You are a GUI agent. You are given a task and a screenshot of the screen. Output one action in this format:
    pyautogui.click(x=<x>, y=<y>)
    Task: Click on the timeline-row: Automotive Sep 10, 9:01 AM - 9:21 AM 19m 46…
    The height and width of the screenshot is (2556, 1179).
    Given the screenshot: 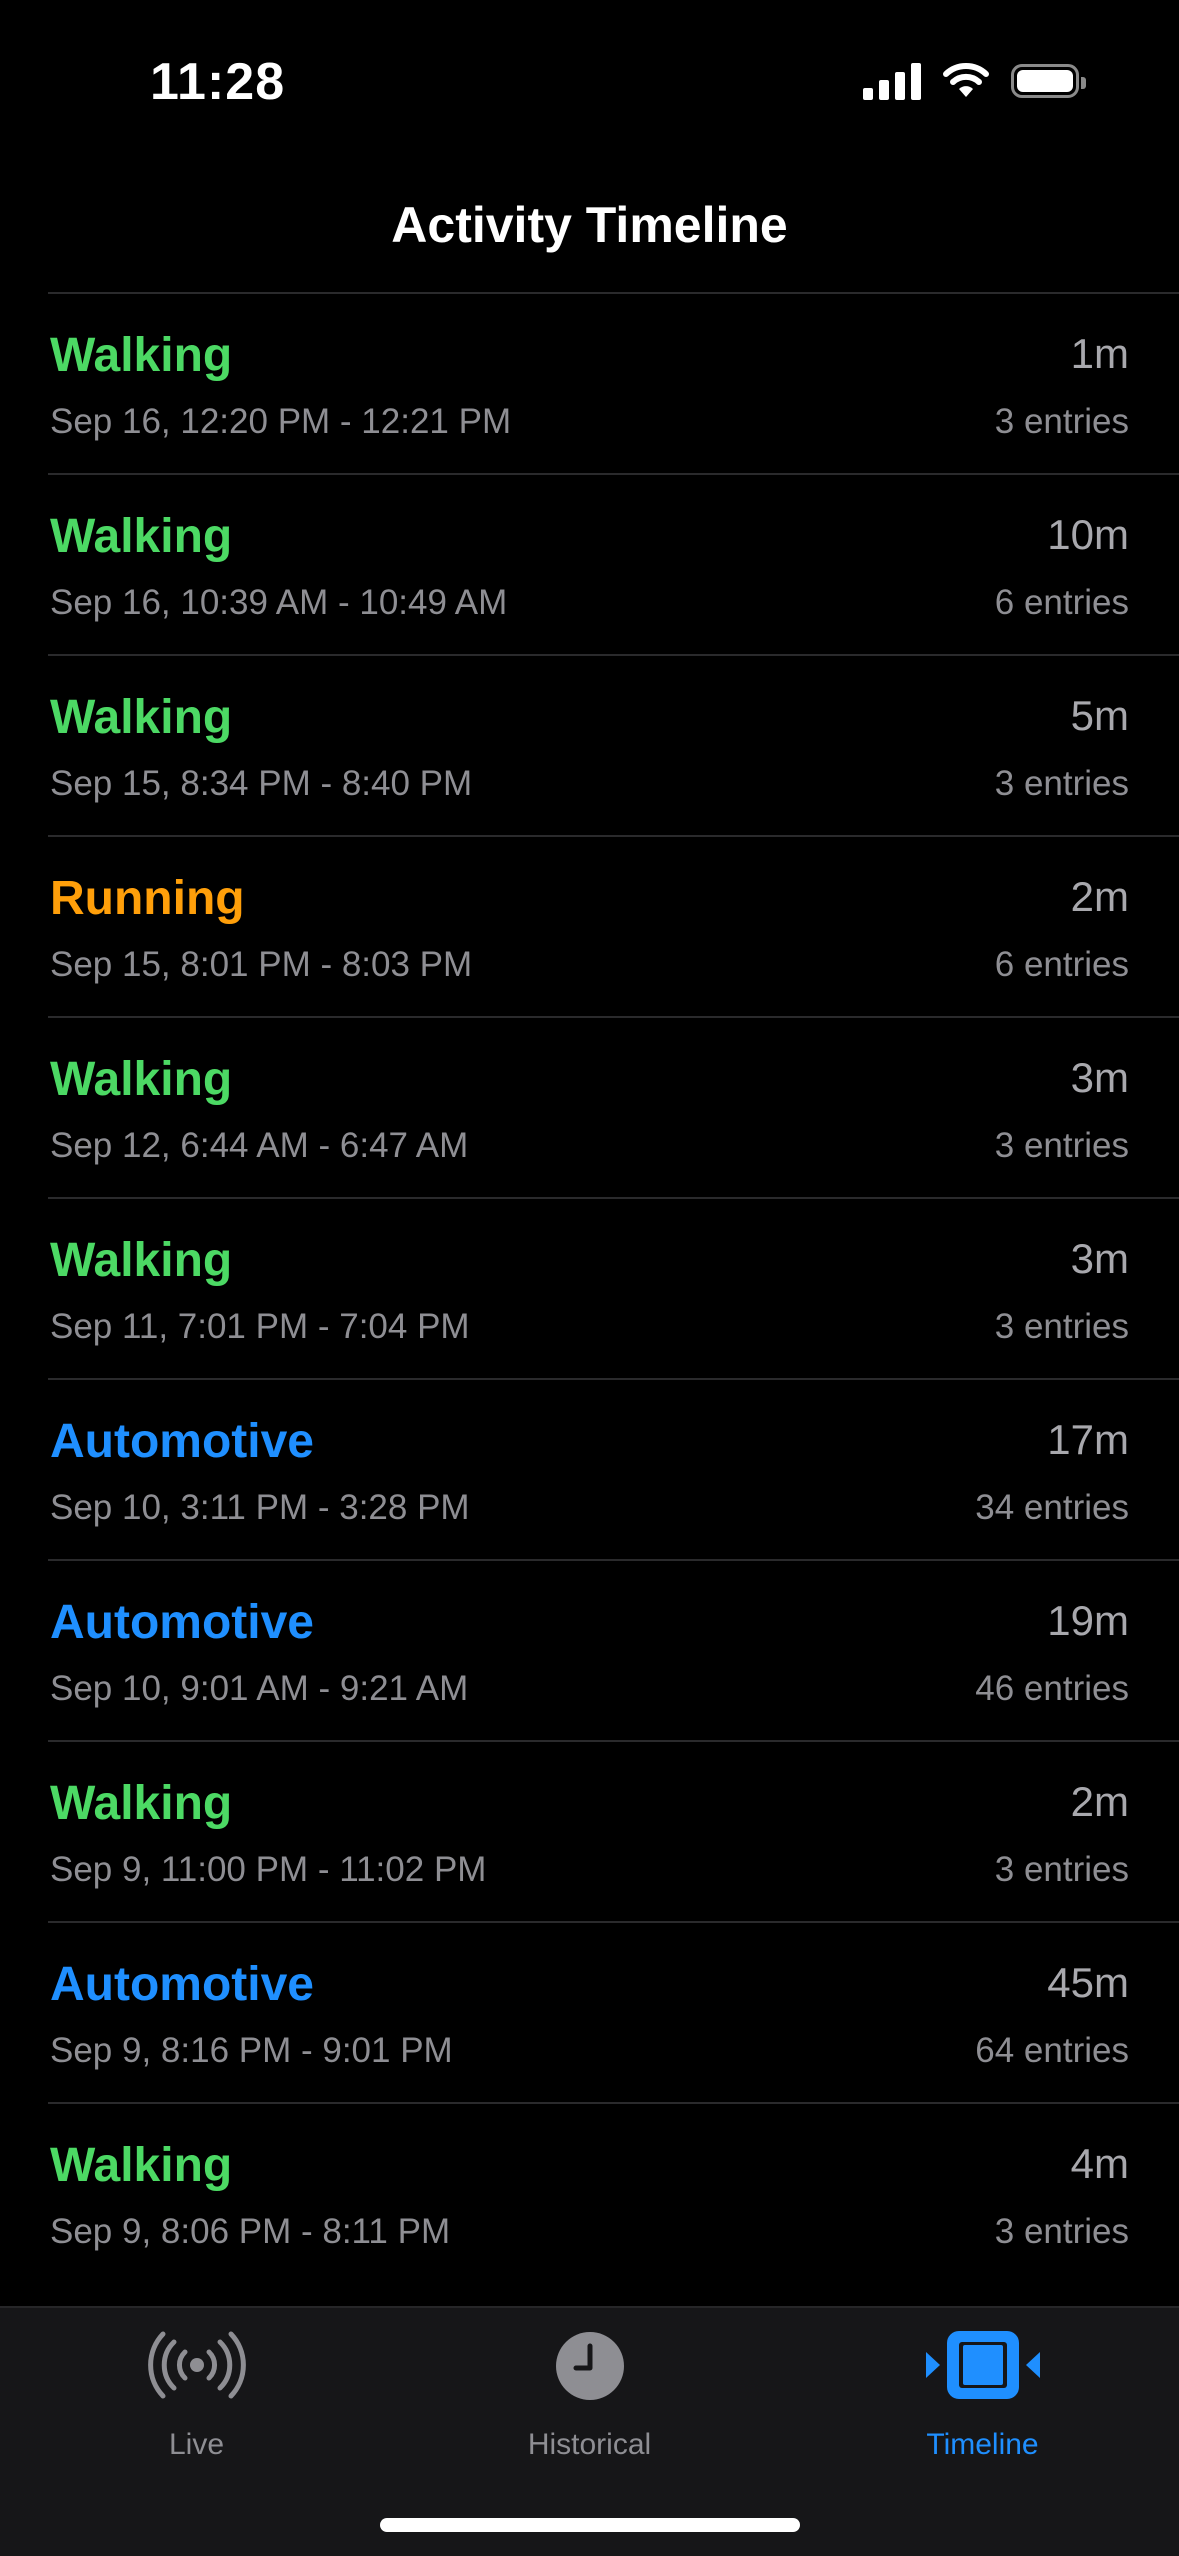 What is the action you would take?
    pyautogui.click(x=613, y=1649)
    